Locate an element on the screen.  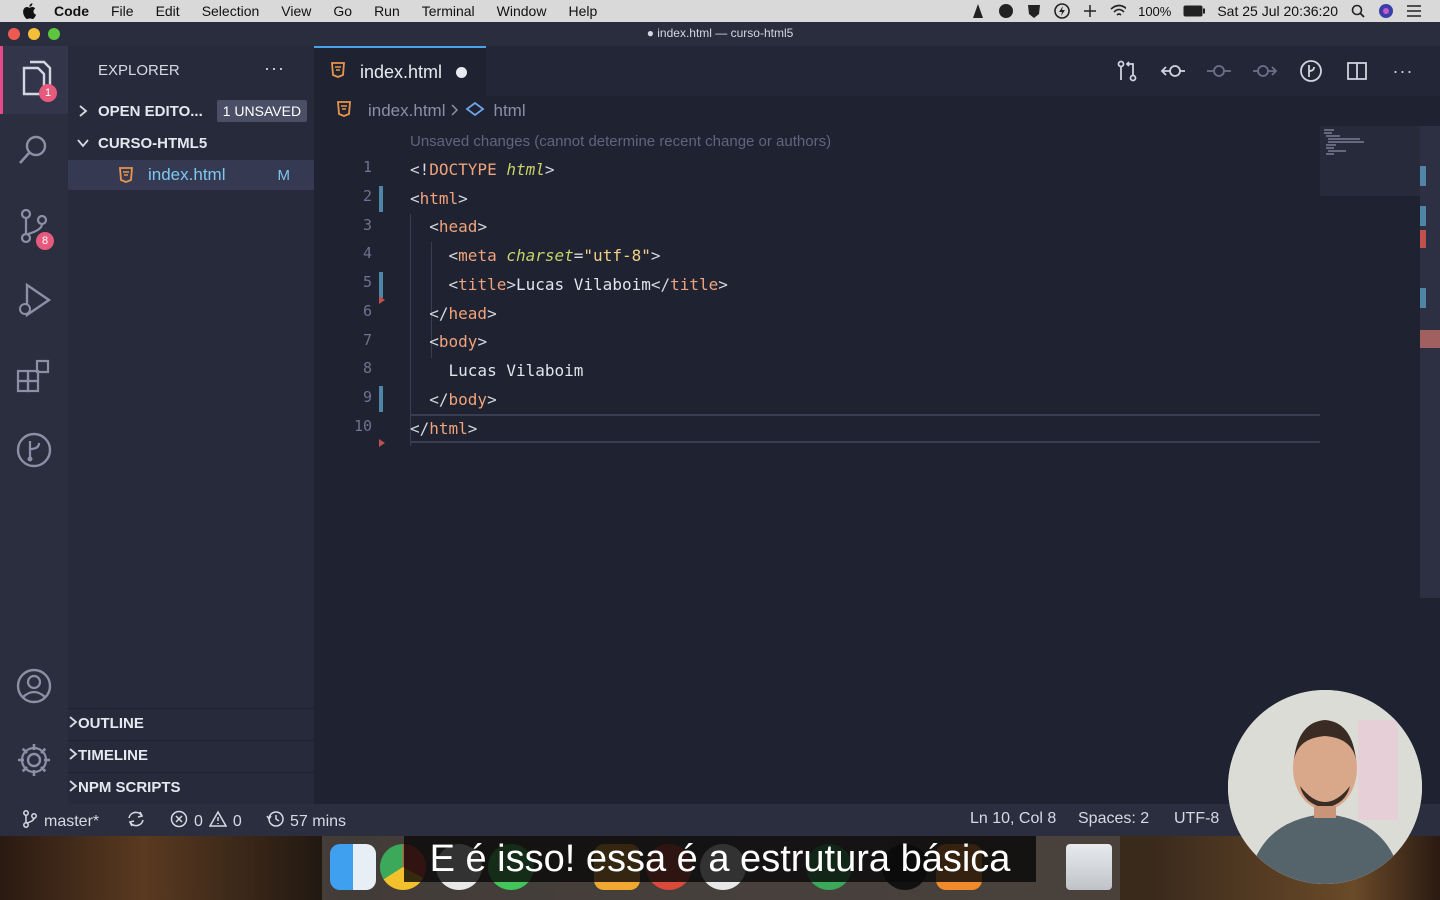
line-number: 8 is located at coordinates (367, 368).